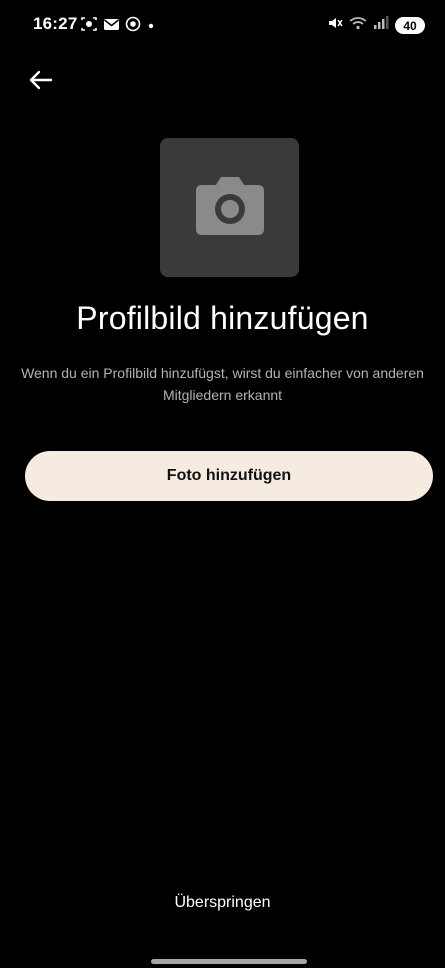  I want to click on add-photo-button: Foto hinzufügen, so click(229, 476).